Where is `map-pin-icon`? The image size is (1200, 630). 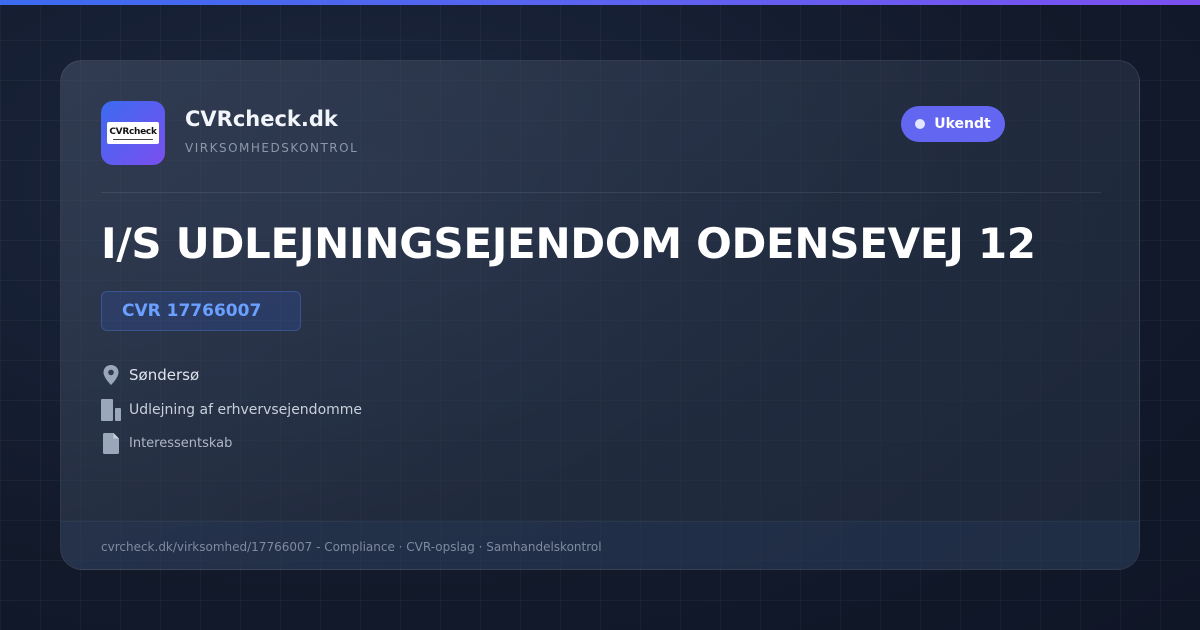 map-pin-icon is located at coordinates (111, 375).